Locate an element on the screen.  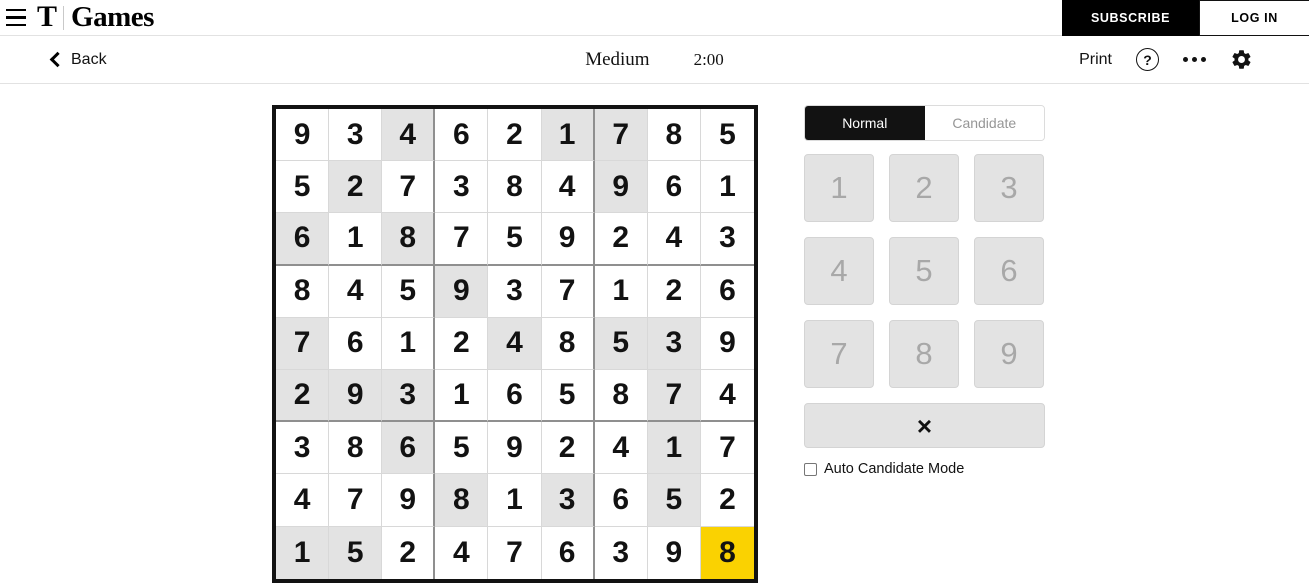
more-options-button is located at coordinates (1194, 59).